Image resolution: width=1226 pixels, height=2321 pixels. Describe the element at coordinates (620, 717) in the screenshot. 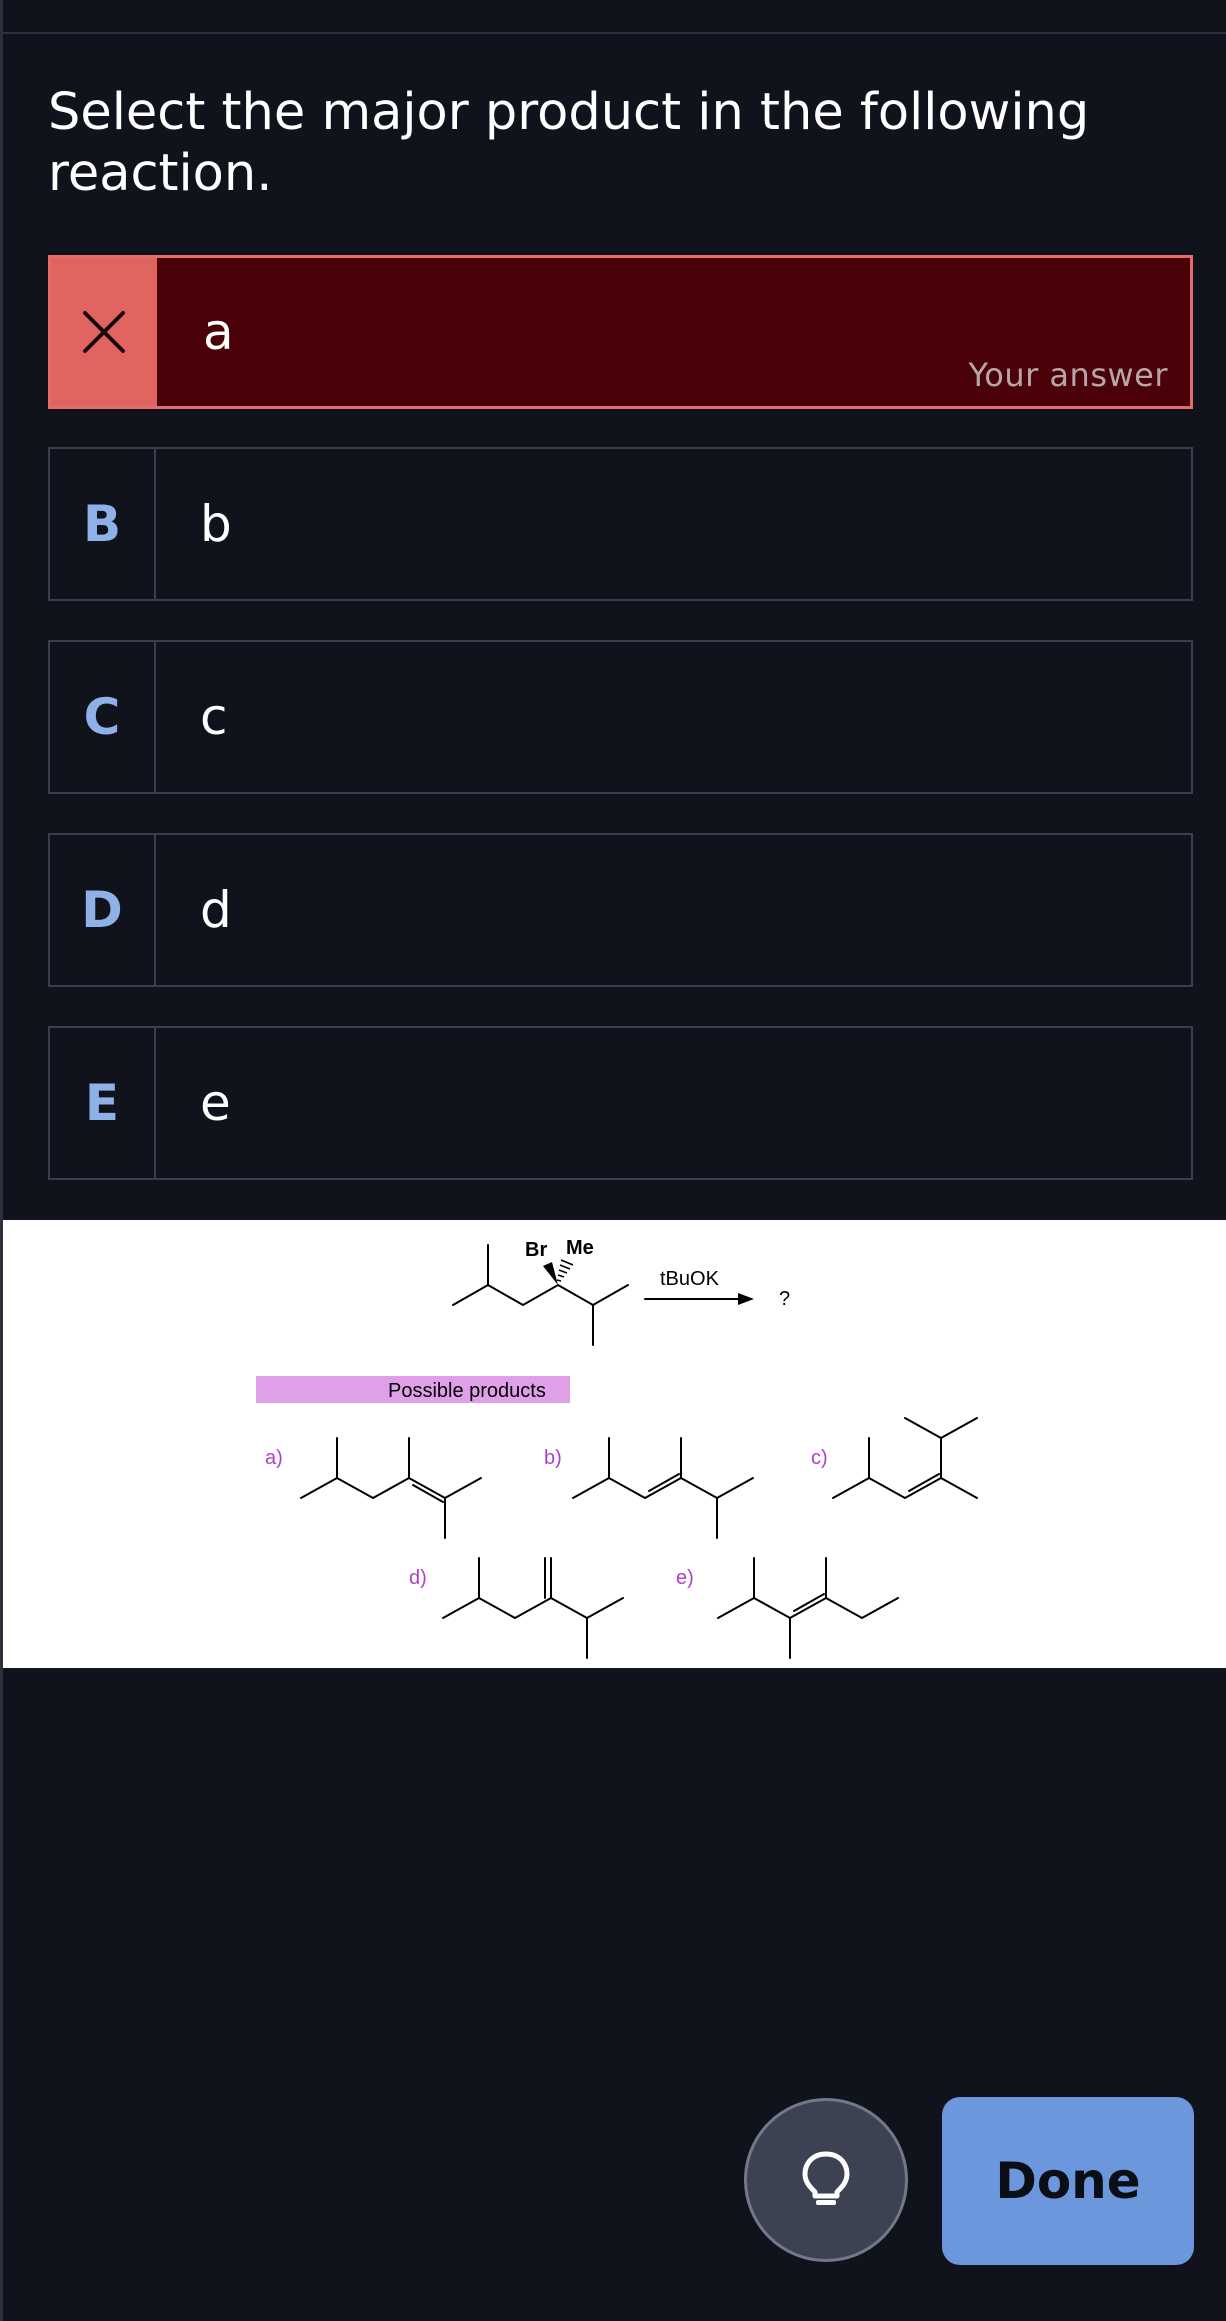

I see `option-c: C c` at that location.